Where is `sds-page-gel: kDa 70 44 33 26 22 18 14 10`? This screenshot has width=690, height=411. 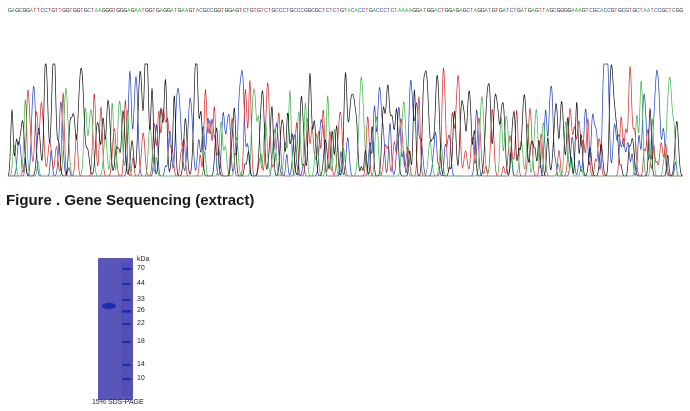 sds-page-gel: kDa 70 44 33 26 22 18 14 10 is located at coordinates (127, 330).